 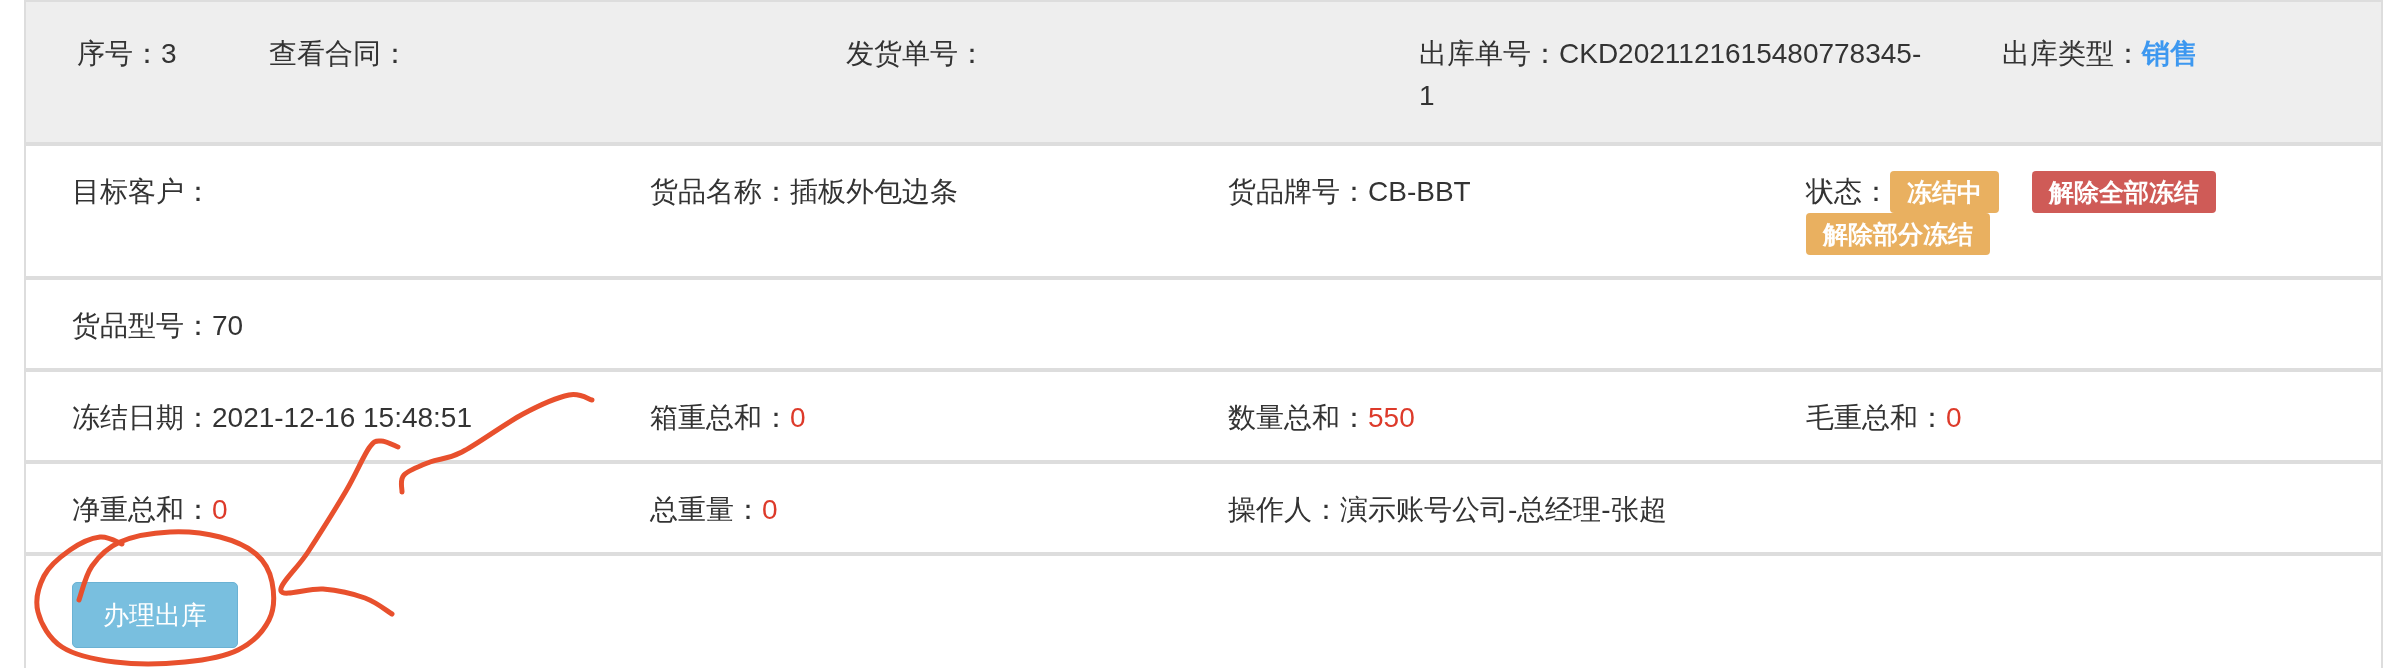 What do you see at coordinates (1391, 417) in the screenshot?
I see `field-value: 550` at bounding box center [1391, 417].